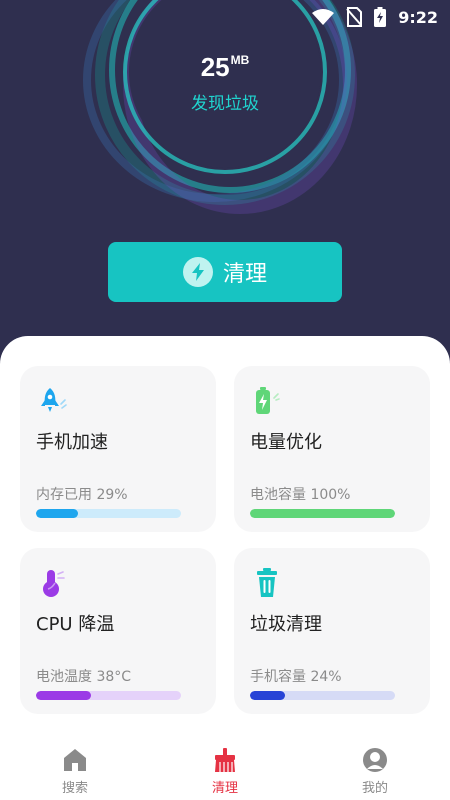 This screenshot has width=450, height=800. Describe the element at coordinates (215, 67) in the screenshot. I see `junk-size-value: 25` at that location.